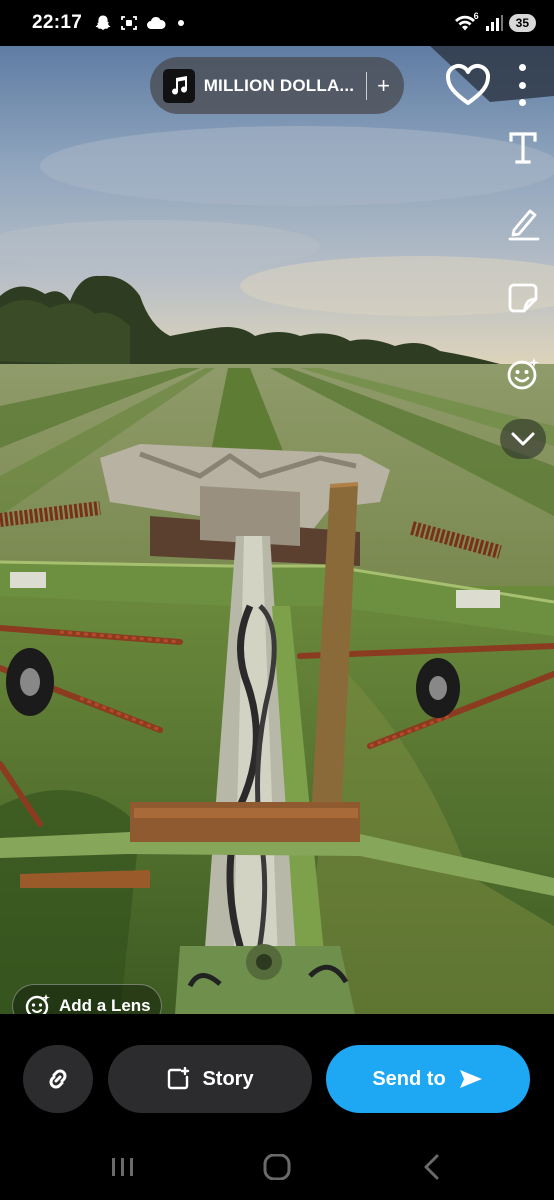 This screenshot has width=554, height=1200. What do you see at coordinates (123, 1167) in the screenshot?
I see `recents-icon` at bounding box center [123, 1167].